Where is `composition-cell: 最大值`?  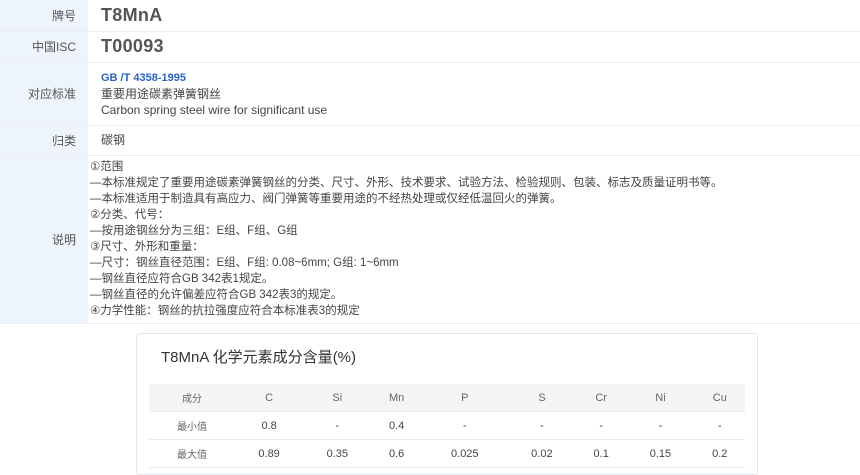 composition-cell: 最大值 is located at coordinates (192, 453).